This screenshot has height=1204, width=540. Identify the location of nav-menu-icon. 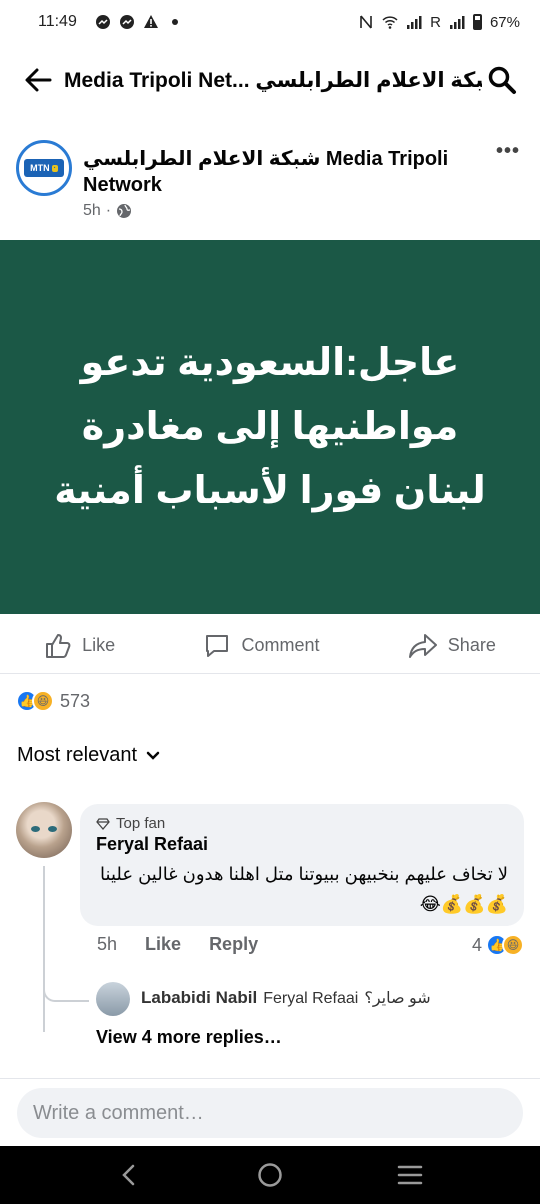
(410, 1175).